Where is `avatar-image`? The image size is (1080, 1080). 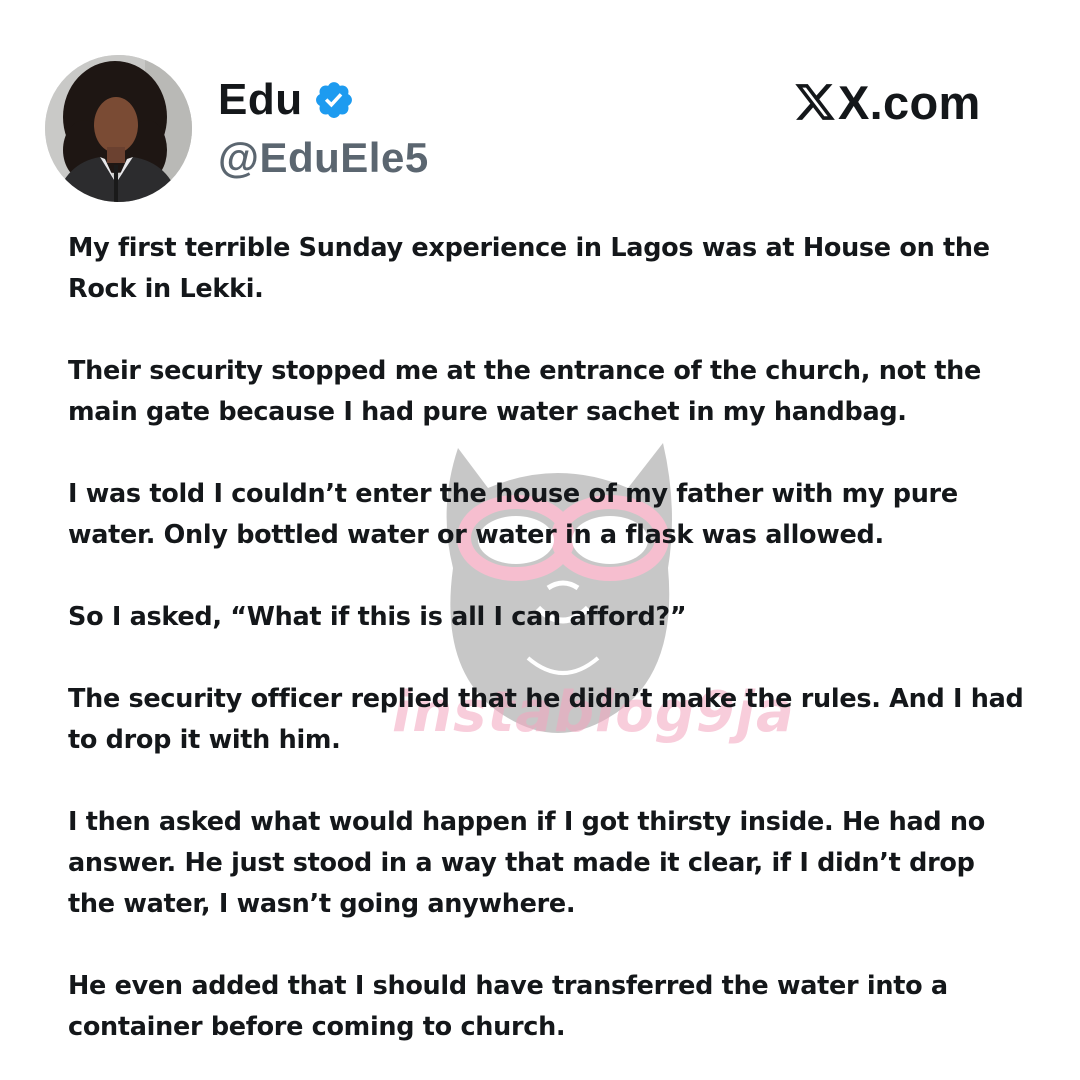 avatar-image is located at coordinates (118, 128).